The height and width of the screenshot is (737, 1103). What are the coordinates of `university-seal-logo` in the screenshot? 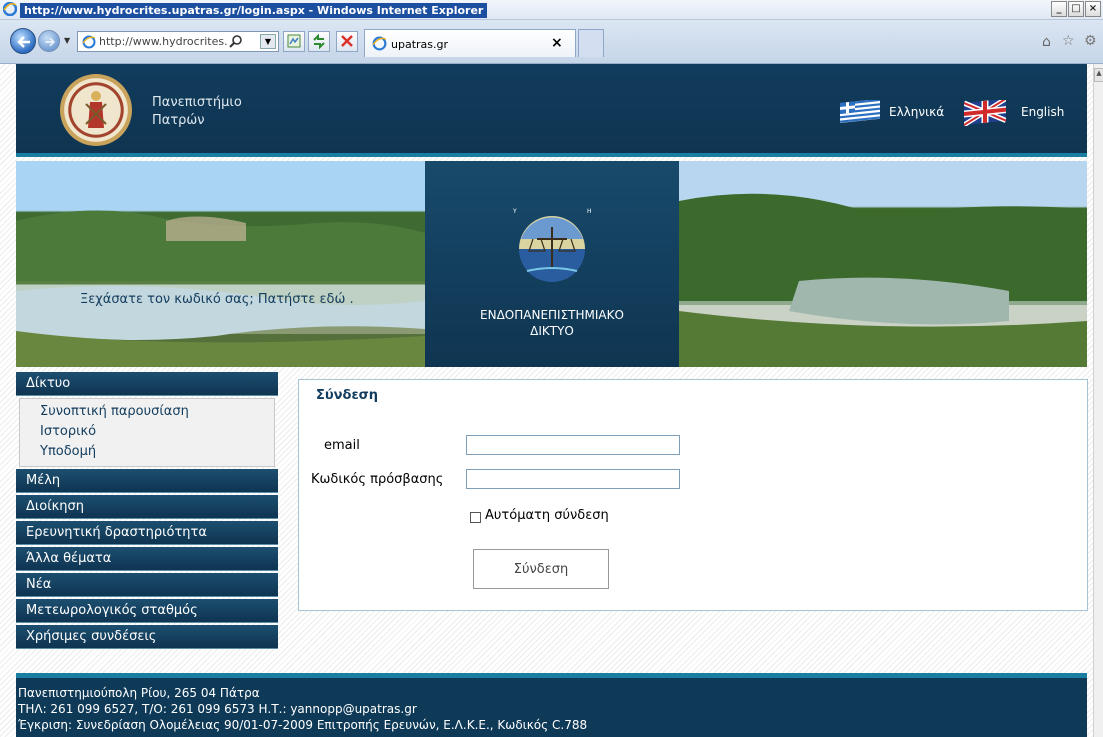 It's located at (96, 110).